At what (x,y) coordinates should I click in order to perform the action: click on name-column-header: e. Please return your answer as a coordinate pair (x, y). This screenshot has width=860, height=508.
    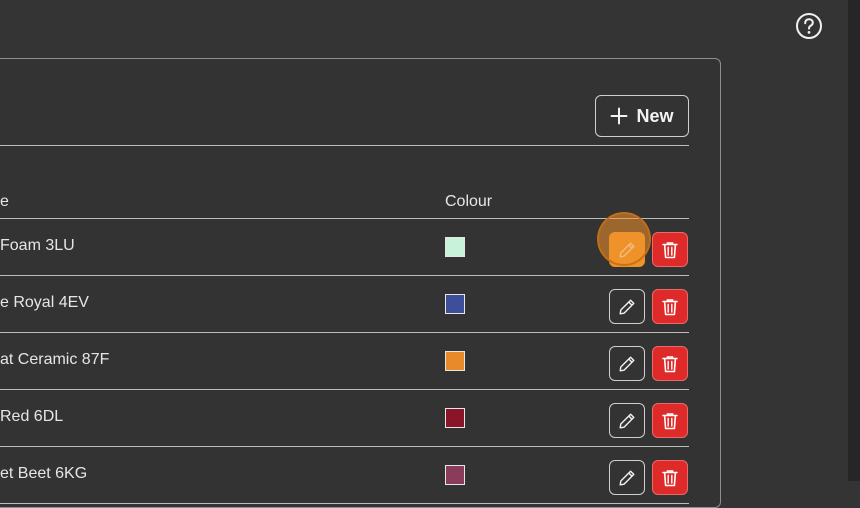
    Looking at the image, I should click on (4, 201).